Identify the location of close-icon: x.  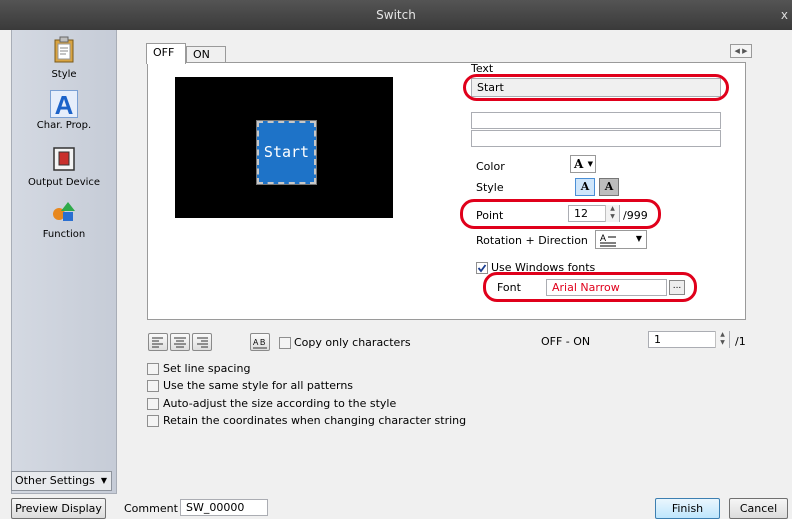
(784, 15).